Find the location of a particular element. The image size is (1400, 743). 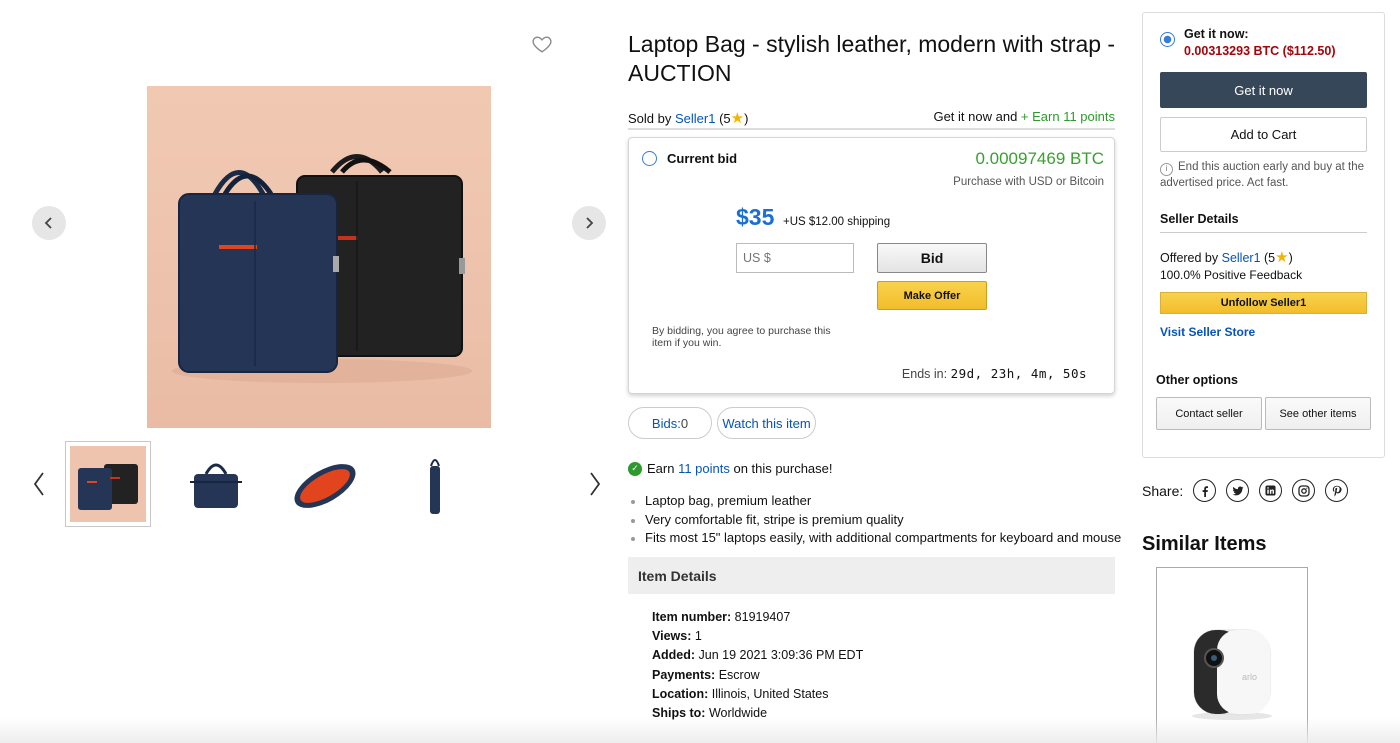

detail-value: Escrow is located at coordinates (737, 674).